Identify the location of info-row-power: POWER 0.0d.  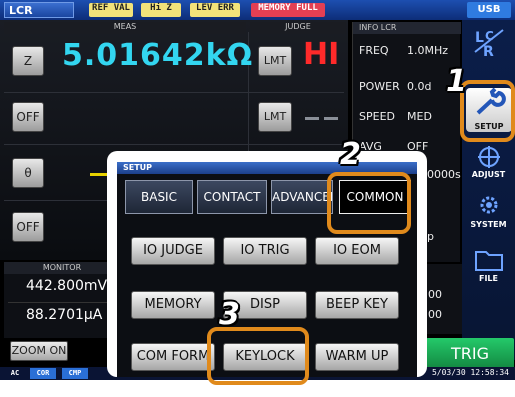
(395, 86).